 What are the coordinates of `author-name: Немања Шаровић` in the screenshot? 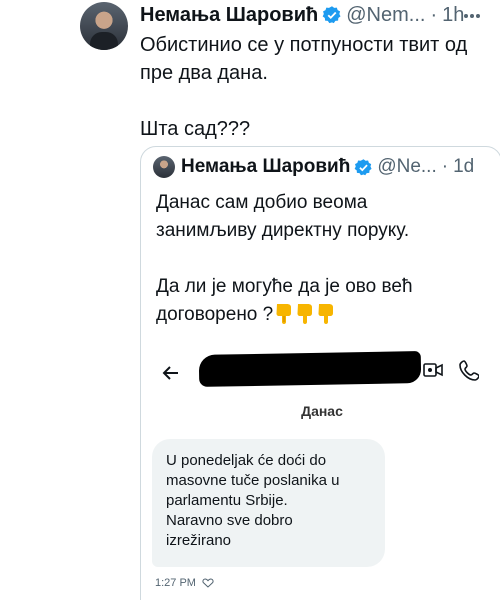 It's located at (229, 15).